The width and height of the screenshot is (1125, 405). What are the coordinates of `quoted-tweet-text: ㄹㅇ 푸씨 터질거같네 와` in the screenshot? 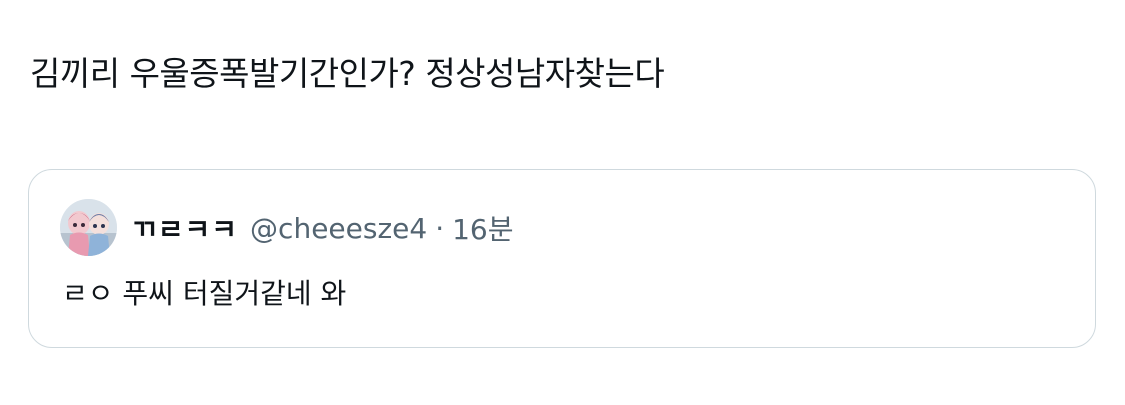 It's located at (204, 293).